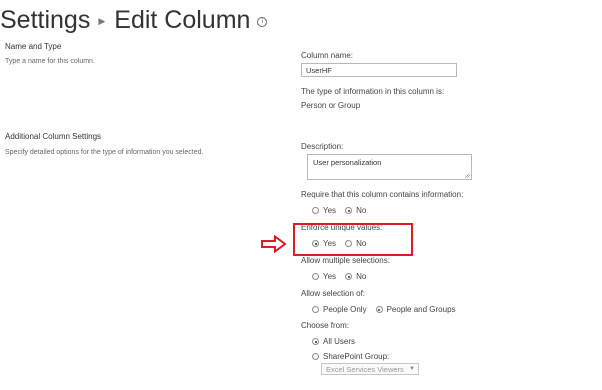 Image resolution: width=602 pixels, height=390 pixels. I want to click on section-desc-name-type: Type a name for this column., so click(50, 61).